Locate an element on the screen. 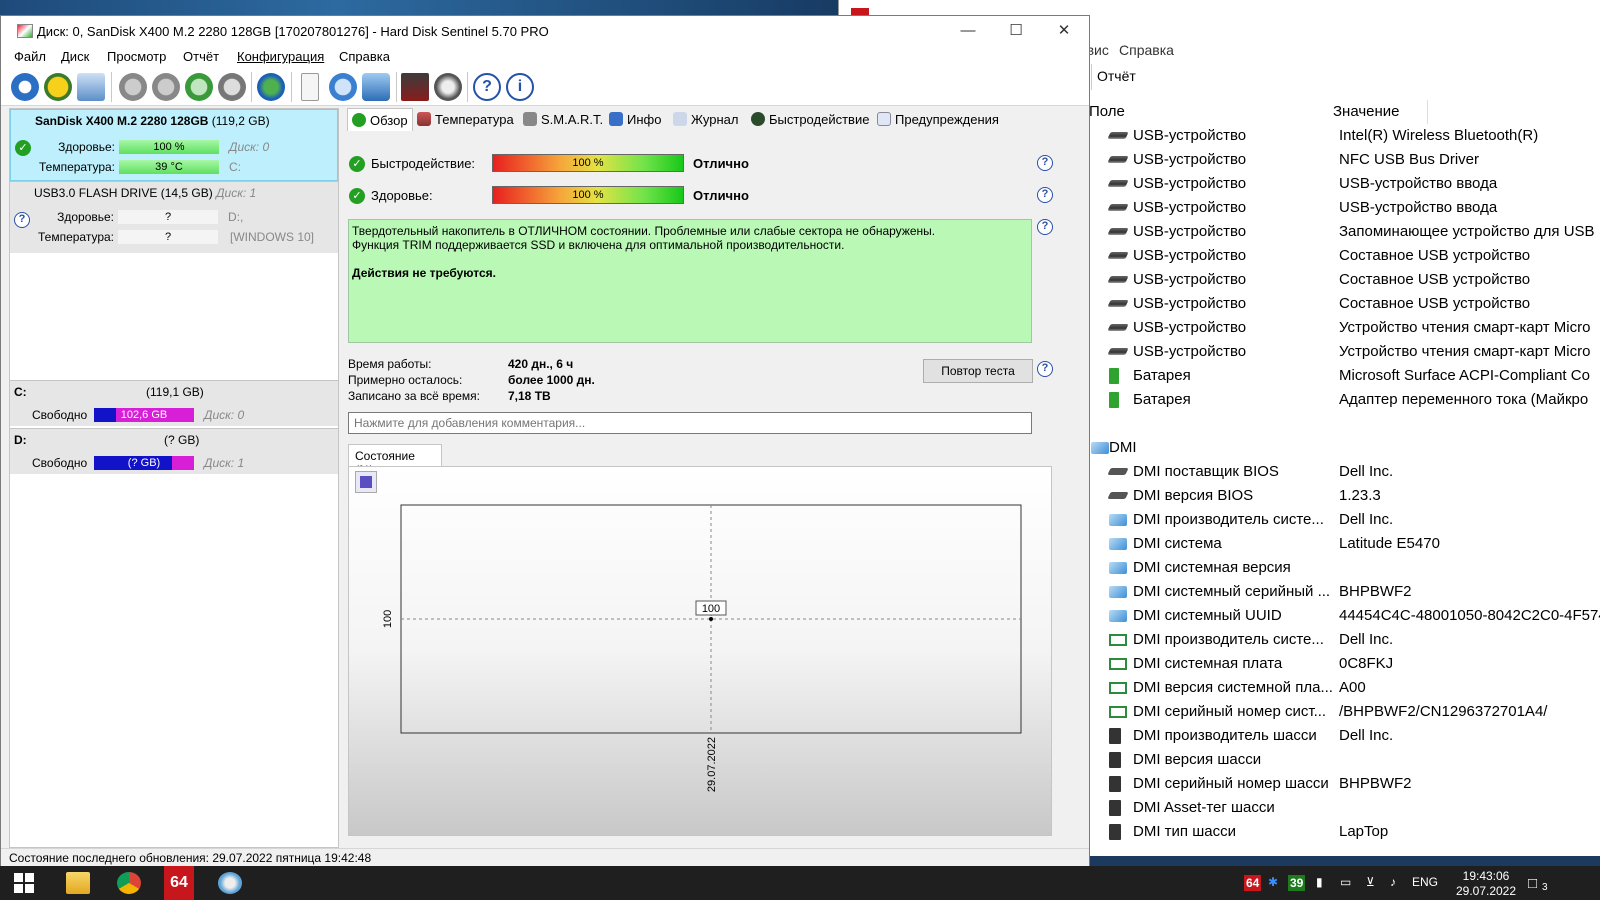 Image resolution: width=1600 pixels, height=900 pixels. menu-disk: Диск is located at coordinates (75, 56).